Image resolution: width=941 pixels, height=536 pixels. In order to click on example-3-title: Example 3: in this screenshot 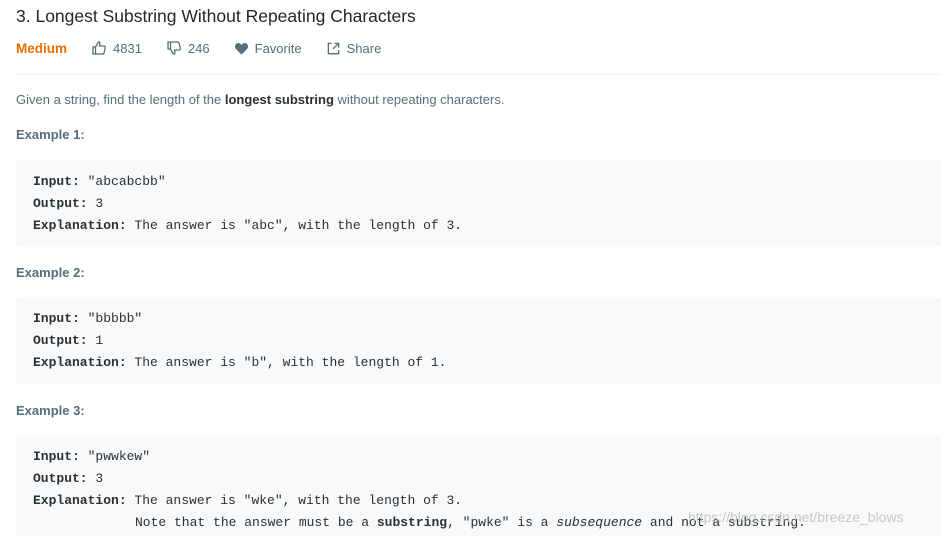, I will do `click(50, 410)`.